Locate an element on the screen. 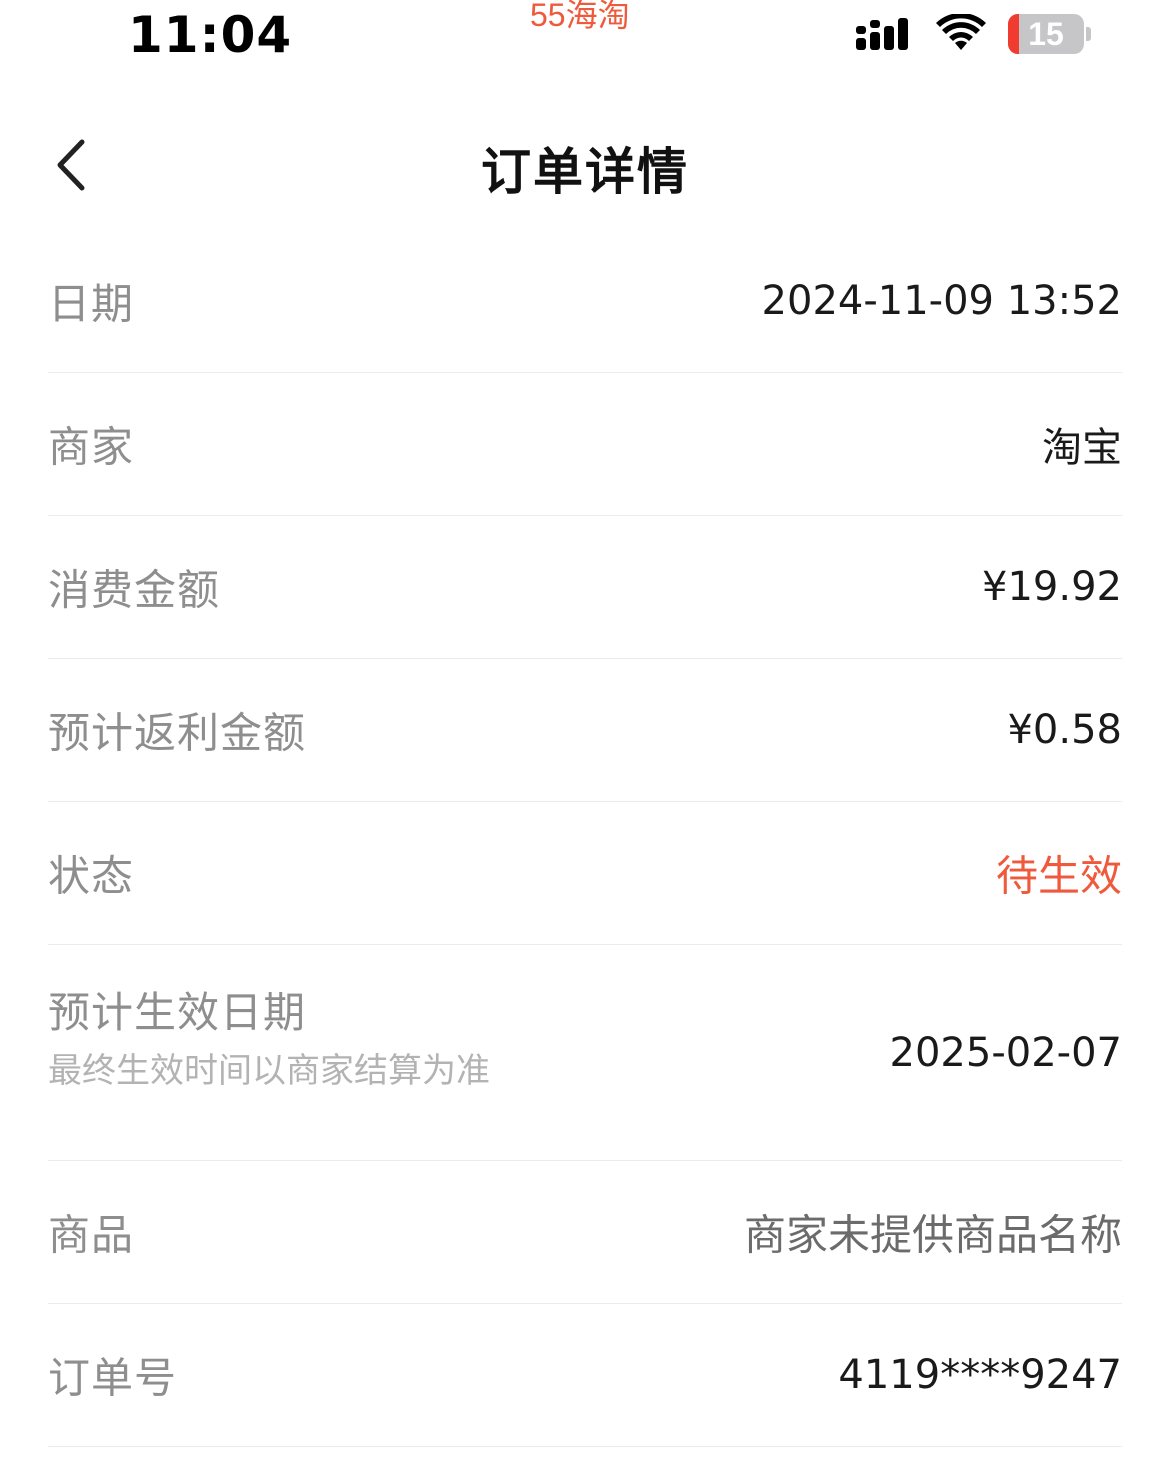 This screenshot has width=1170, height=1463. effective-date-note: 最终生效时间以商家结算为准 is located at coordinates (269, 1071).